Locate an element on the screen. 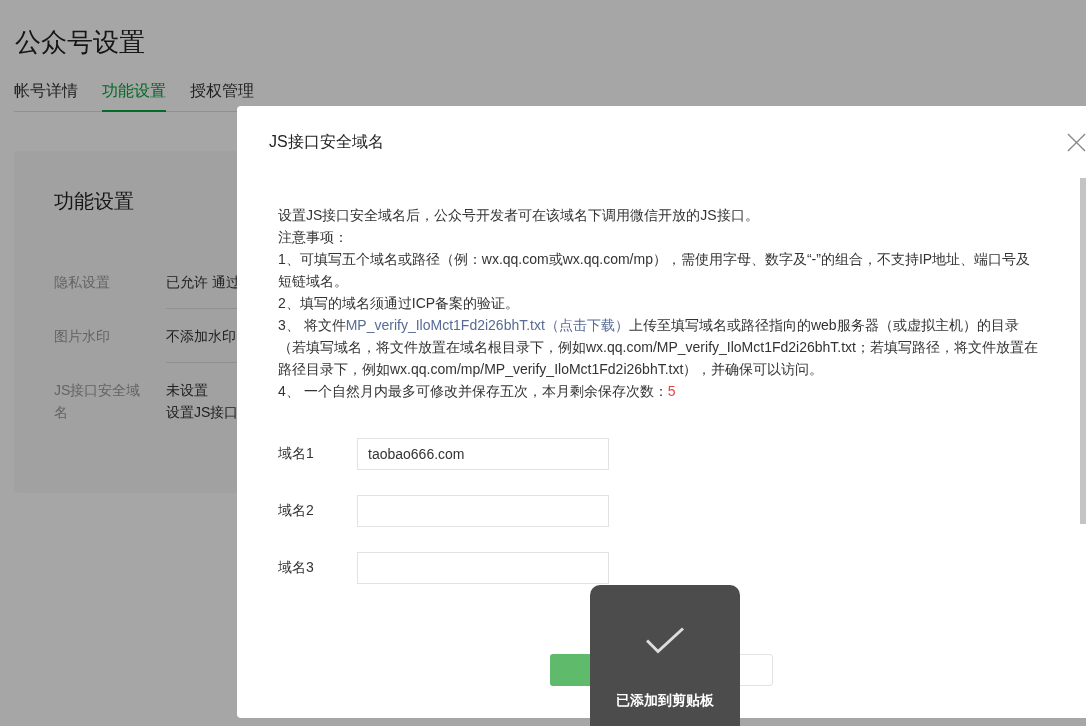  note-text: 设置JS接口安全域名后，公众号开发者可在该域名下调用微信开放的JS接口。 is located at coordinates (519, 215).